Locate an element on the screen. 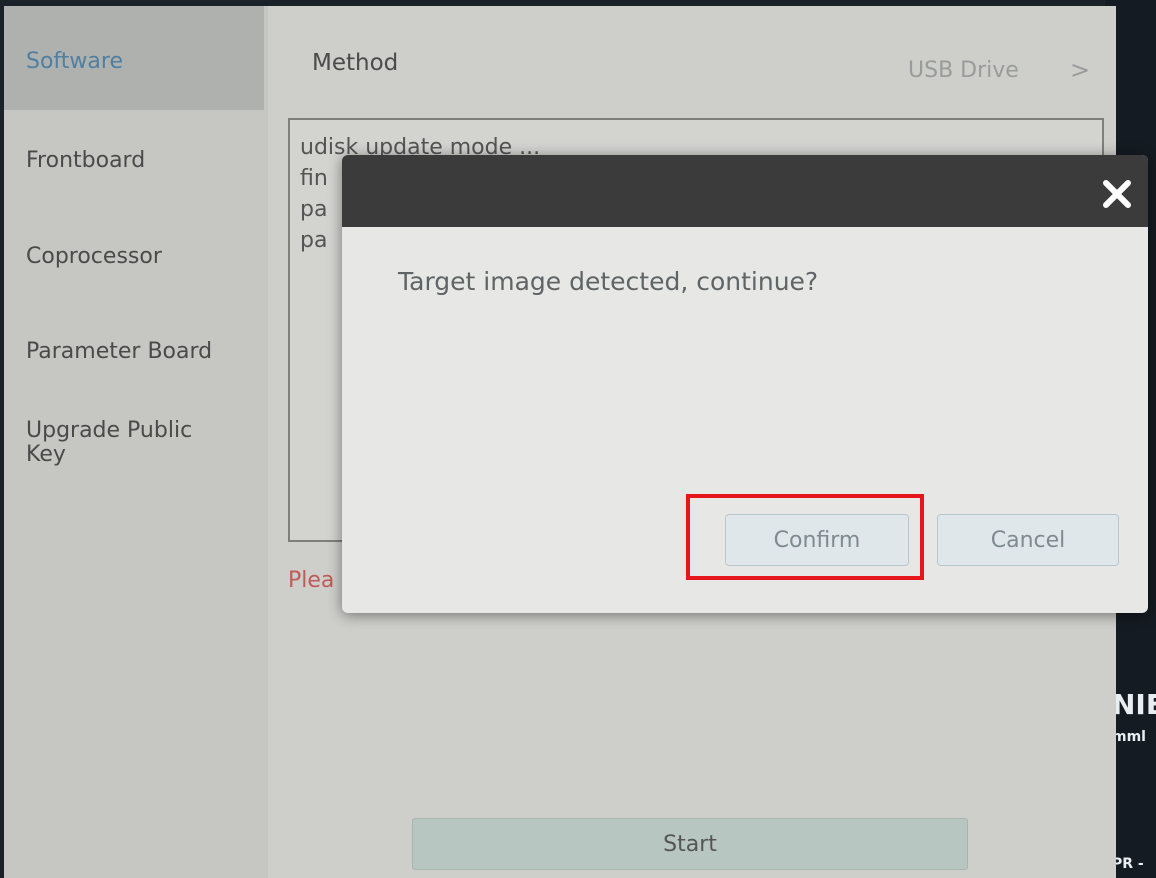  edge-text-large: NIE is located at coordinates (1134, 704).